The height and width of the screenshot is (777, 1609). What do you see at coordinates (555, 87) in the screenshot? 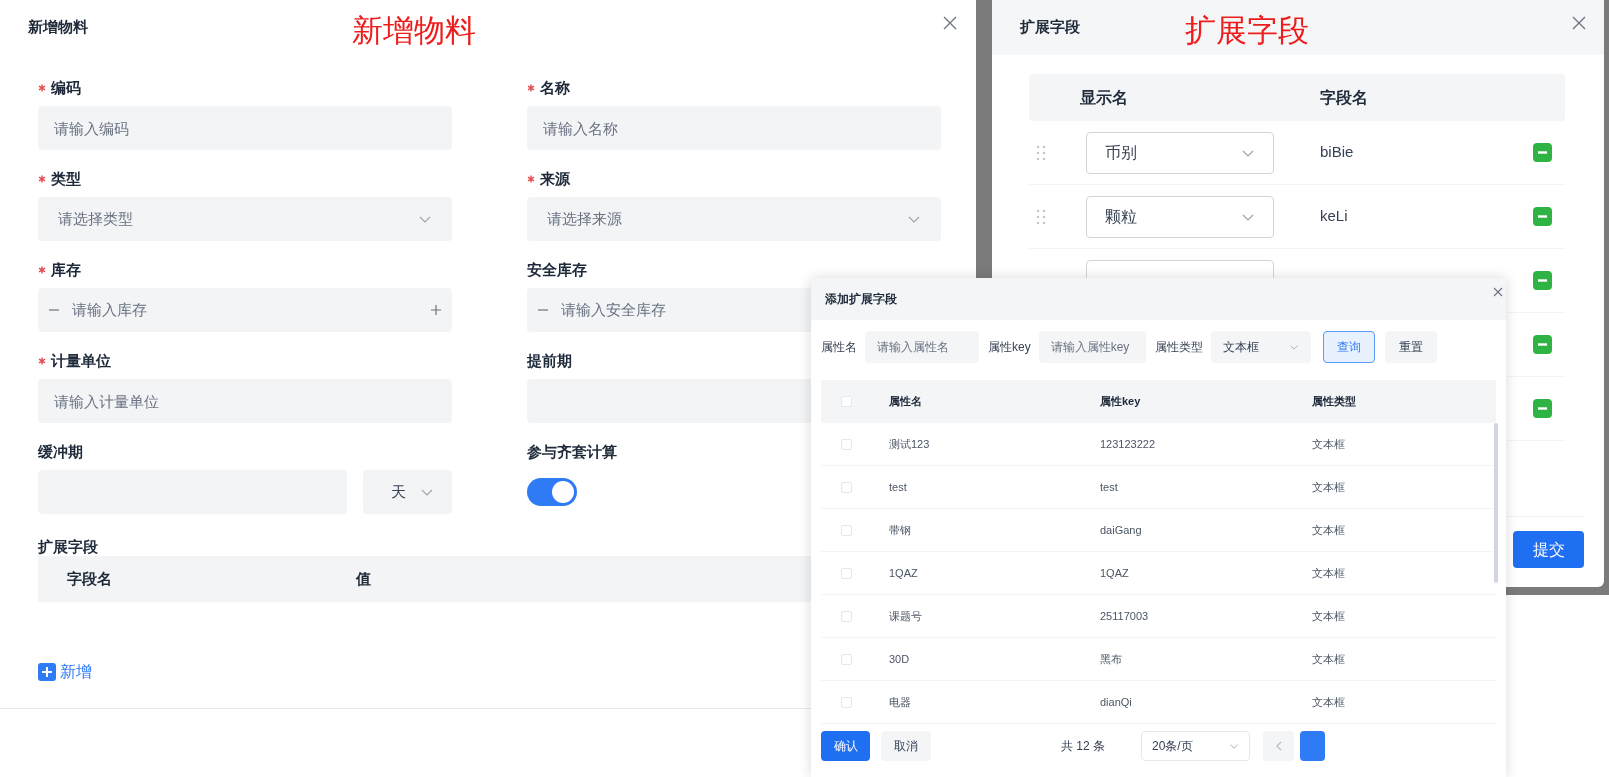
I see `field-label: 名称` at bounding box center [555, 87].